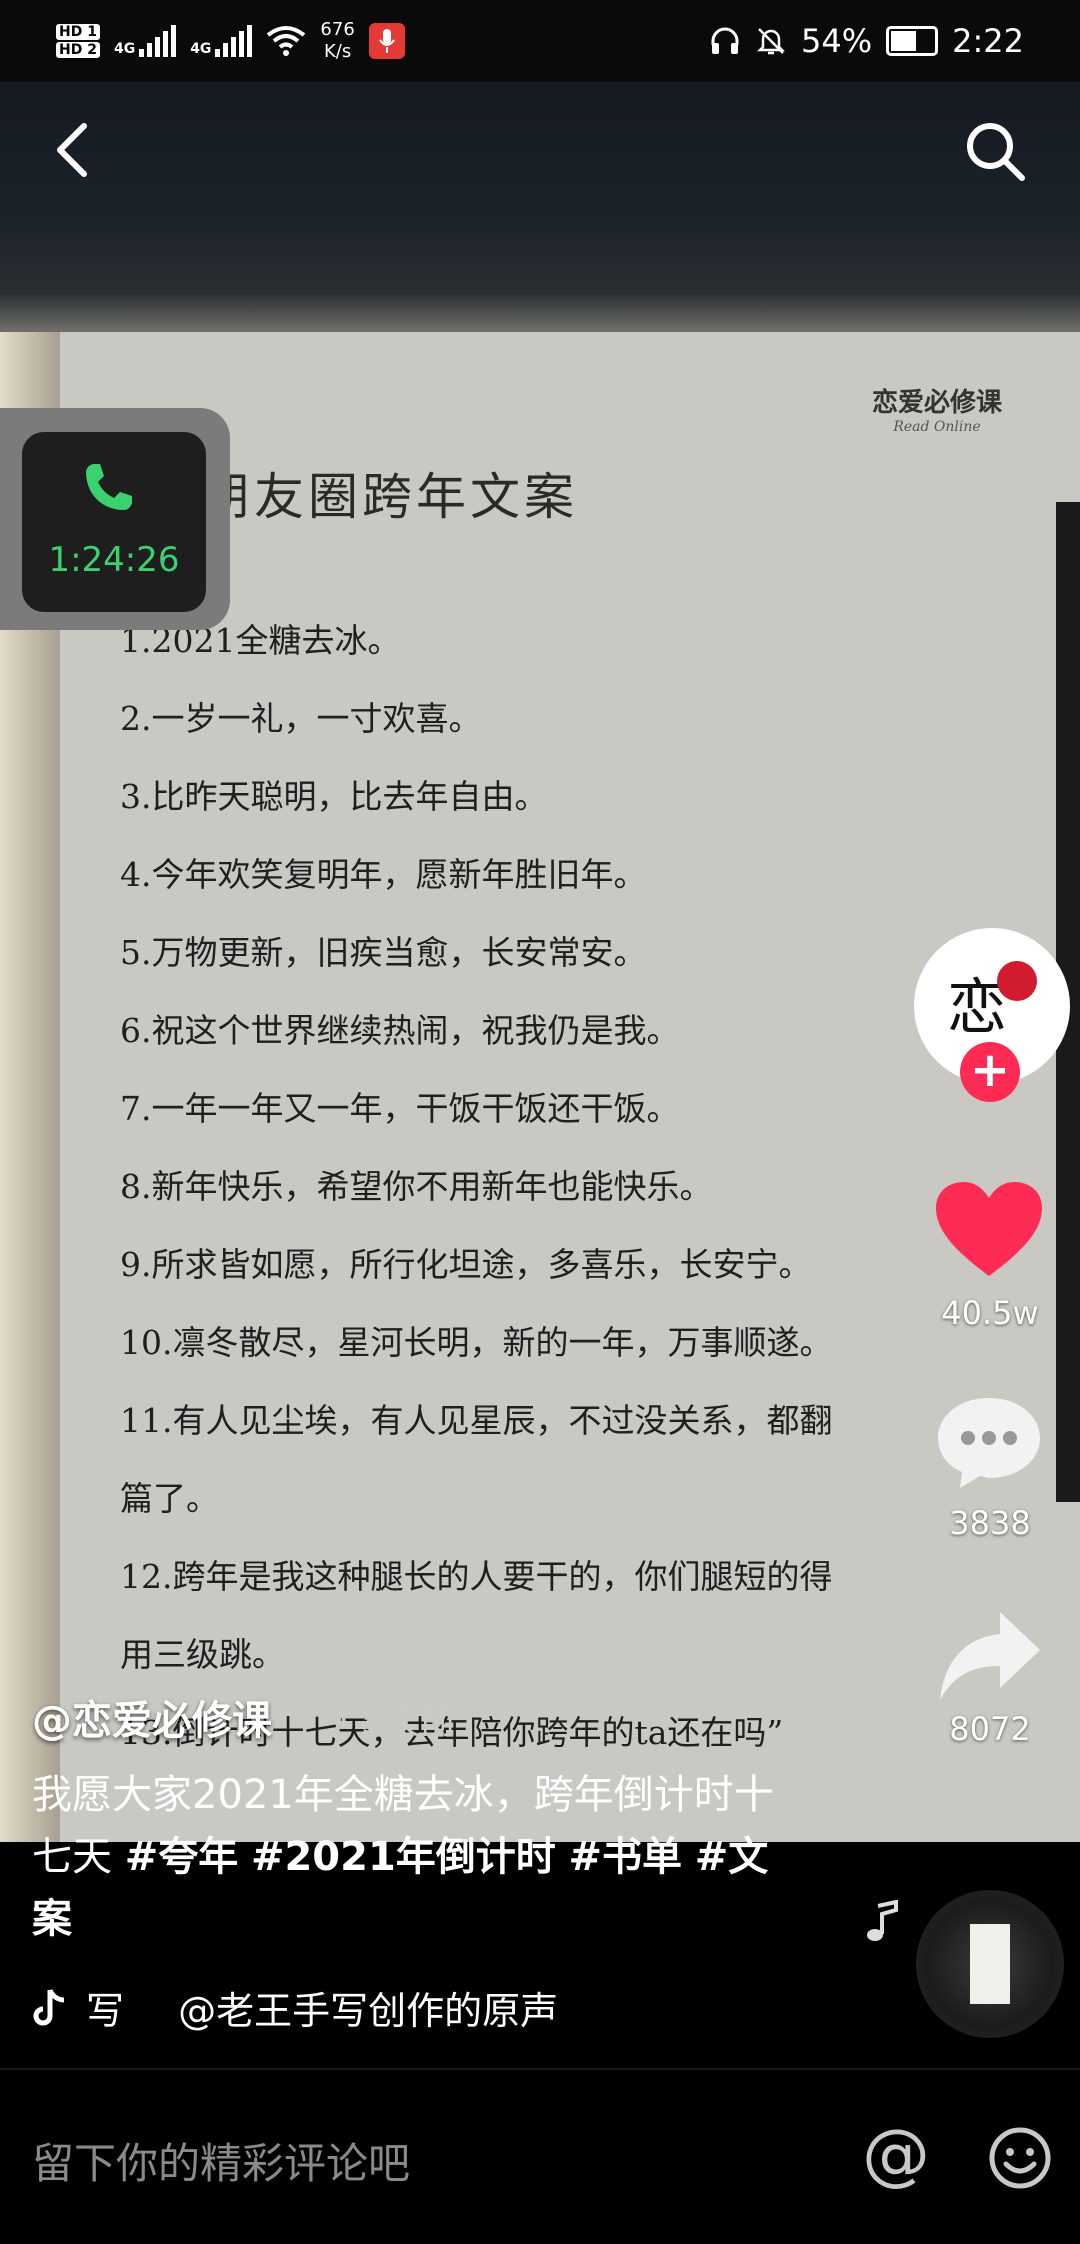 The width and height of the screenshot is (1080, 2244). What do you see at coordinates (389, 497) in the screenshot?
I see `book-title: 朋友圈跨年文案` at bounding box center [389, 497].